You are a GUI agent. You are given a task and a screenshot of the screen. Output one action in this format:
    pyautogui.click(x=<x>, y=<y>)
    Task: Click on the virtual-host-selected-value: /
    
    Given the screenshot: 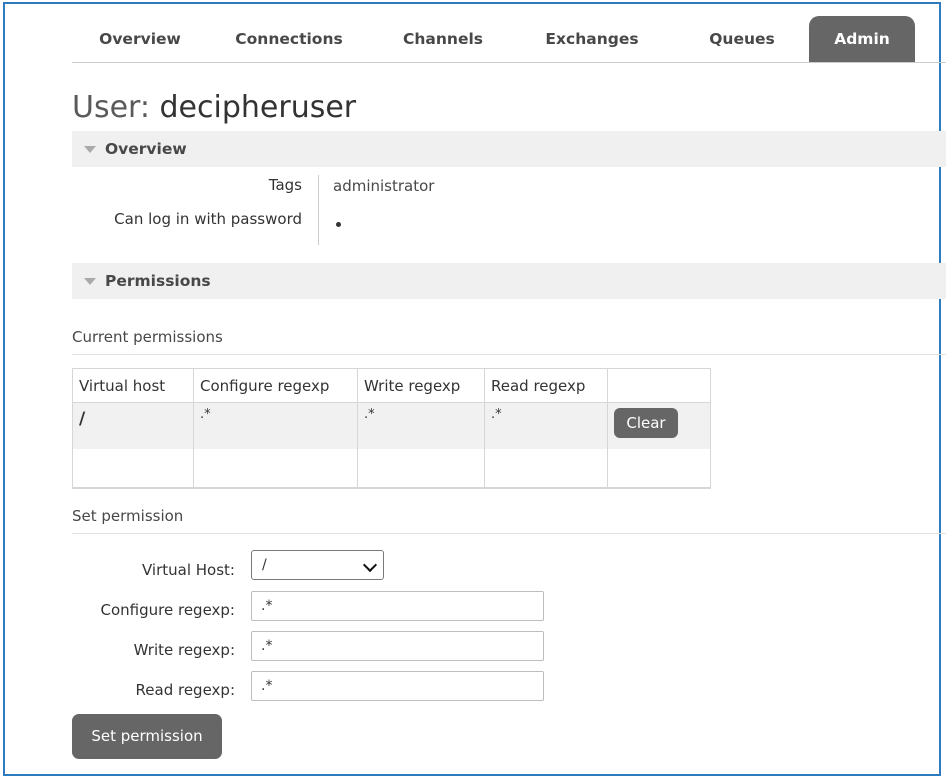 What is the action you would take?
    pyautogui.click(x=264, y=565)
    